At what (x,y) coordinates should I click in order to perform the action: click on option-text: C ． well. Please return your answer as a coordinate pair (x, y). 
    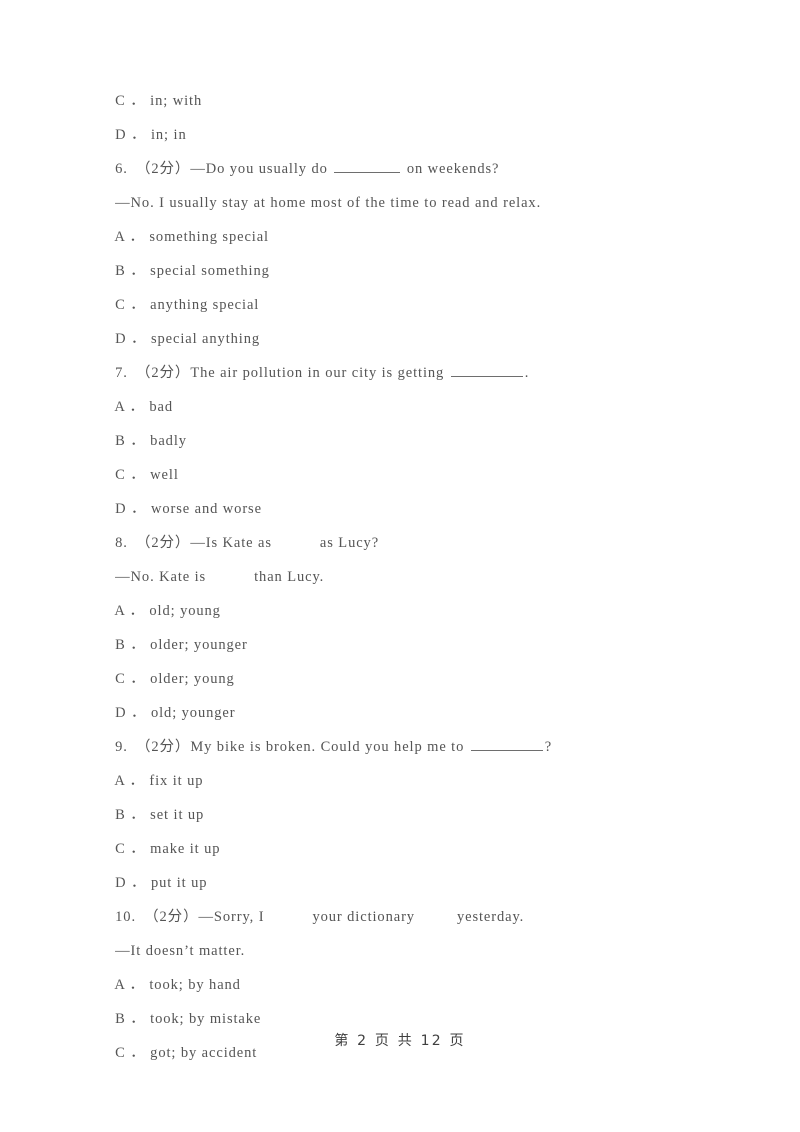
    Looking at the image, I should click on (147, 475).